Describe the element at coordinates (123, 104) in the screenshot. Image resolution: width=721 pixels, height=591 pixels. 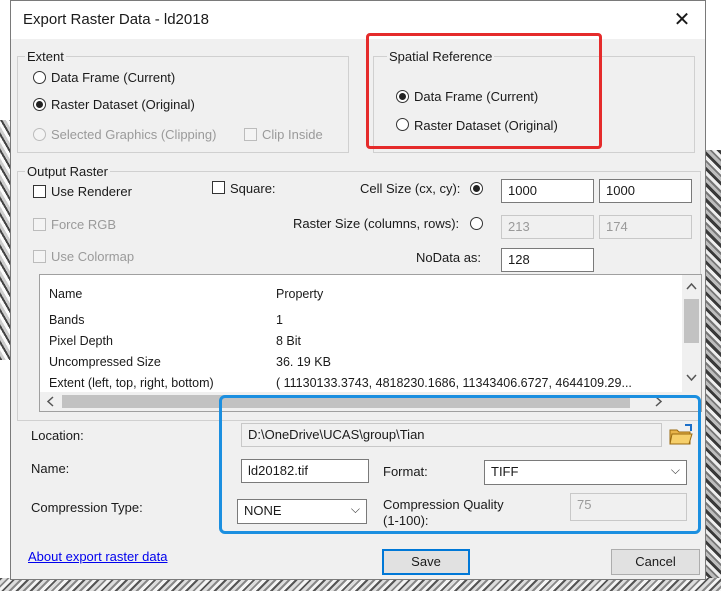
I see `extent-raster-dataset-label: Raster Dataset (Original)` at that location.